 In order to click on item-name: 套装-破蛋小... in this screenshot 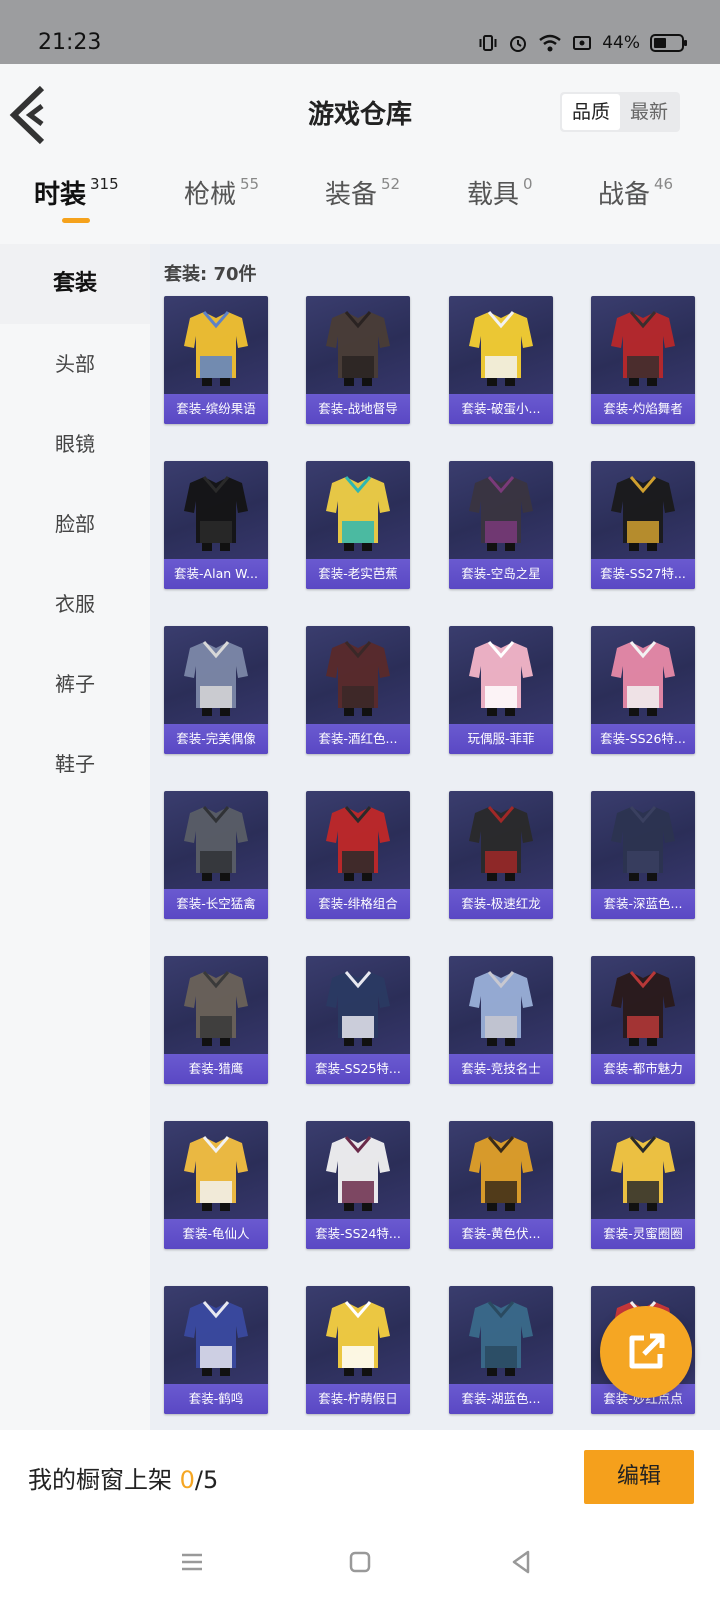, I will do `click(501, 409)`.